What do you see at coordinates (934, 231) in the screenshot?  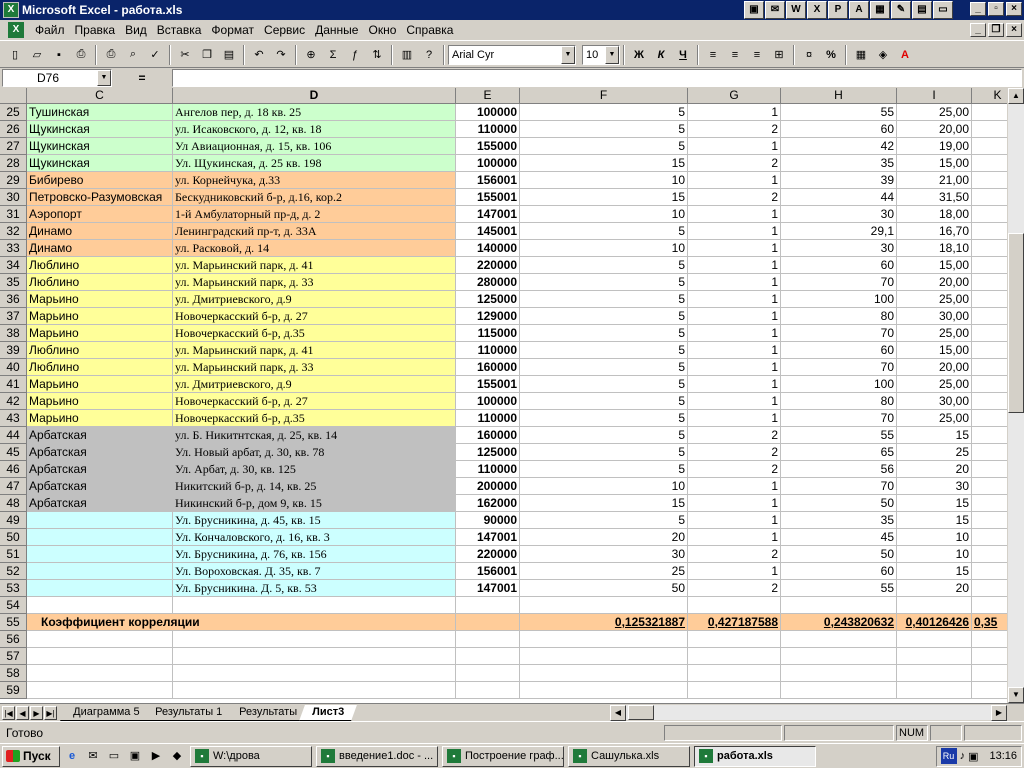 I see `value-cell: 16,70` at bounding box center [934, 231].